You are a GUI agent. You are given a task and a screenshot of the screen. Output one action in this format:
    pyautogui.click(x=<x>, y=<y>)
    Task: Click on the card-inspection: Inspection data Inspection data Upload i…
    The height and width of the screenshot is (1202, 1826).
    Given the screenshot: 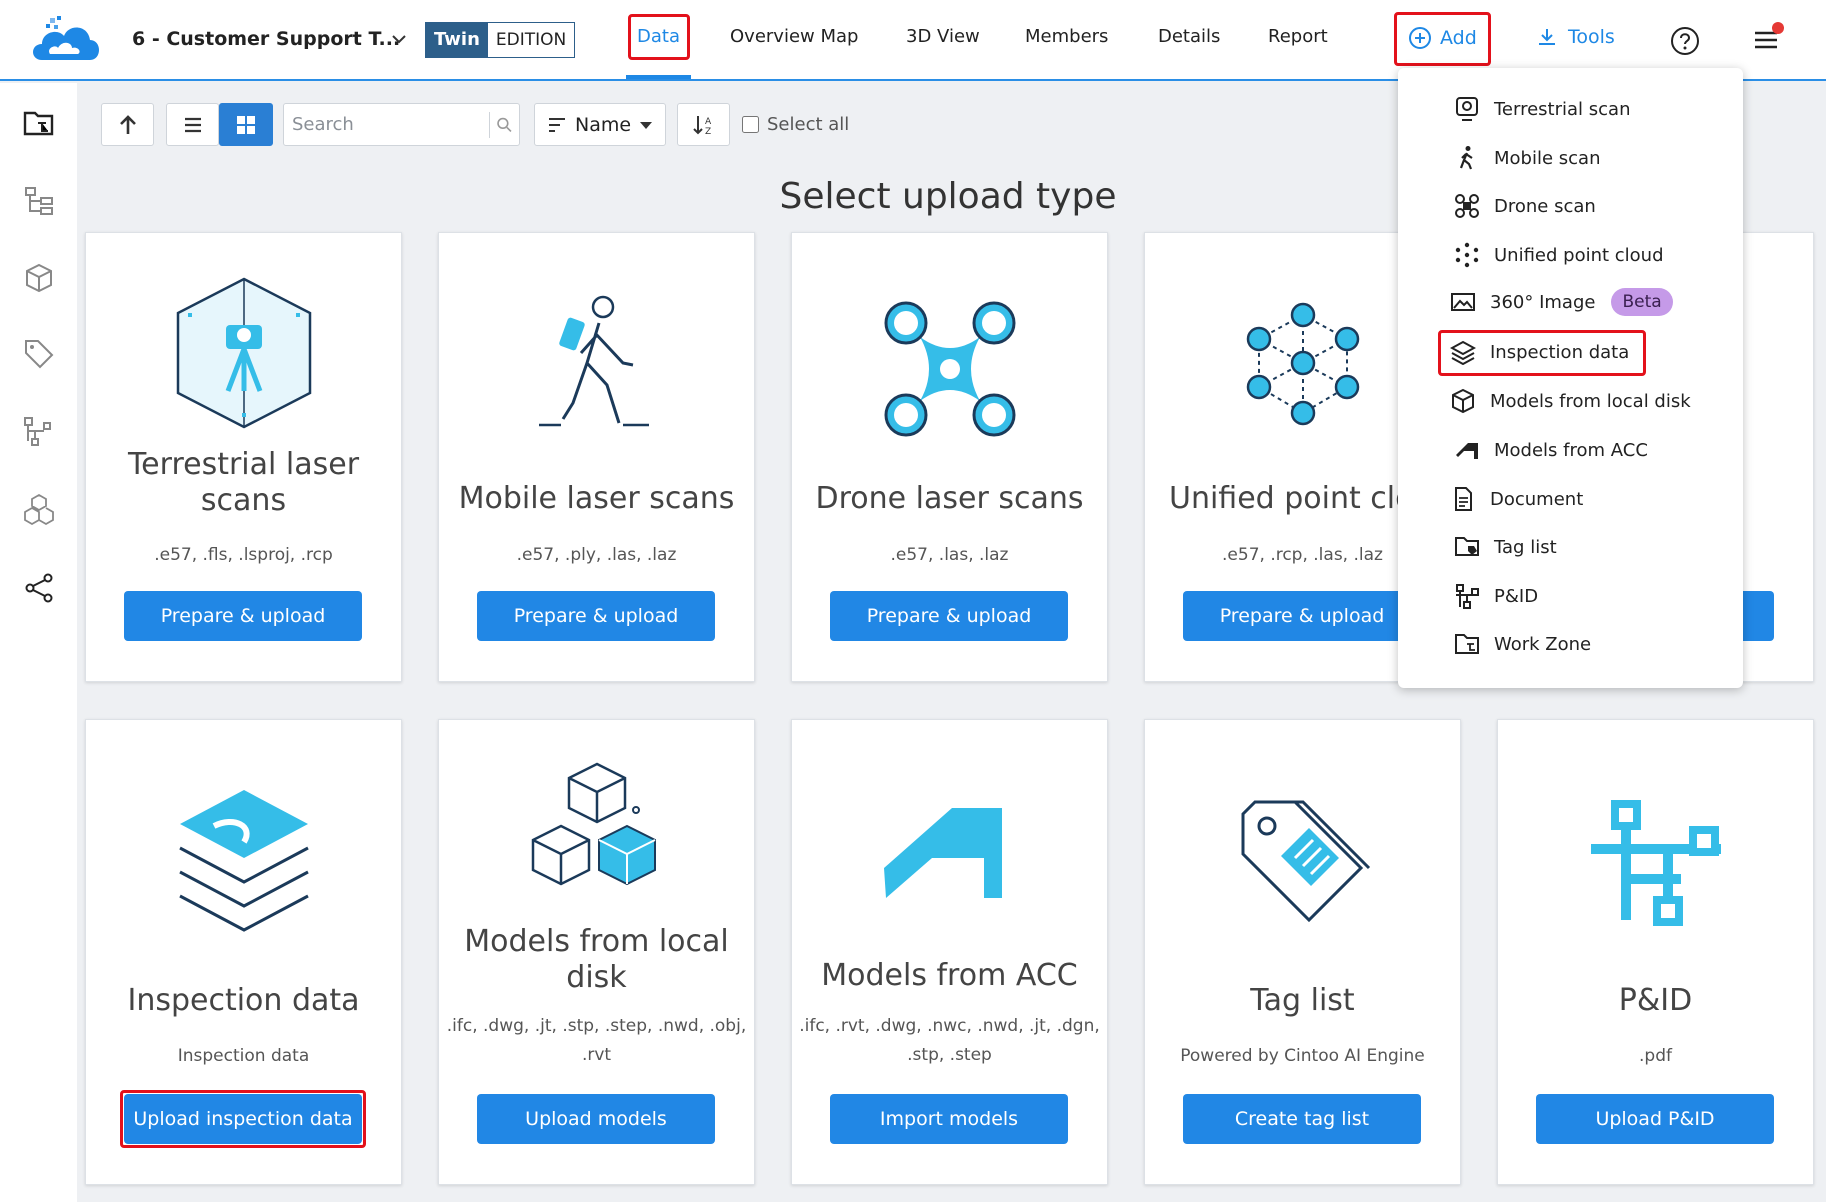 What is the action you would take?
    pyautogui.click(x=243, y=952)
    